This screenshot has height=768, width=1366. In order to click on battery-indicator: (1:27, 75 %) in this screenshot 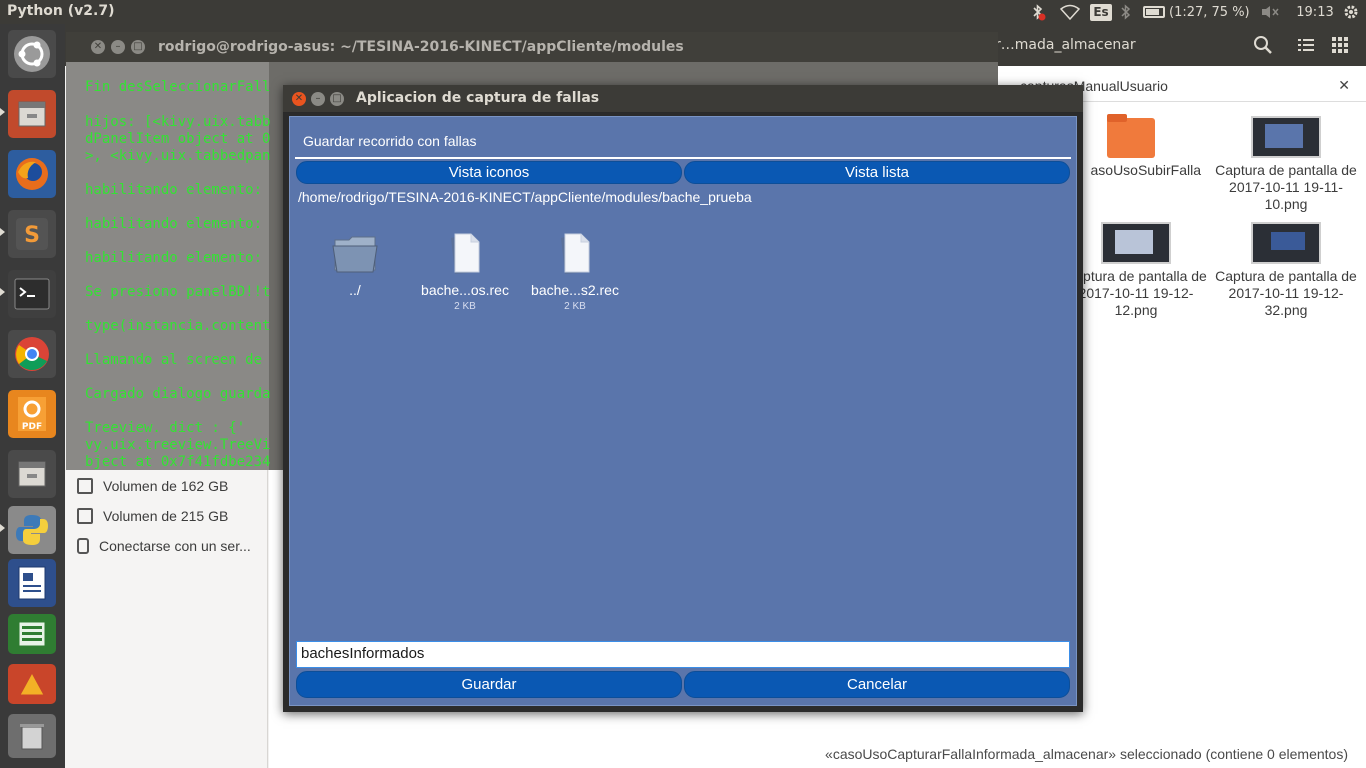, I will do `click(1198, 12)`.